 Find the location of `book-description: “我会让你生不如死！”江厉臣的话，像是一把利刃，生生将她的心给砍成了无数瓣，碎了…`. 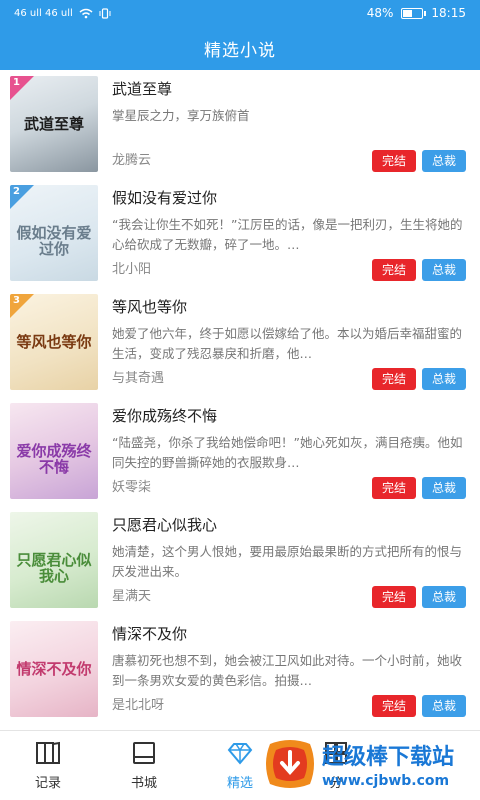

book-description: “我会让你生不如死！”江厉臣的话，像是一把利刃，生生将她的心给砍成了无数瓣，碎了… is located at coordinates (287, 234).